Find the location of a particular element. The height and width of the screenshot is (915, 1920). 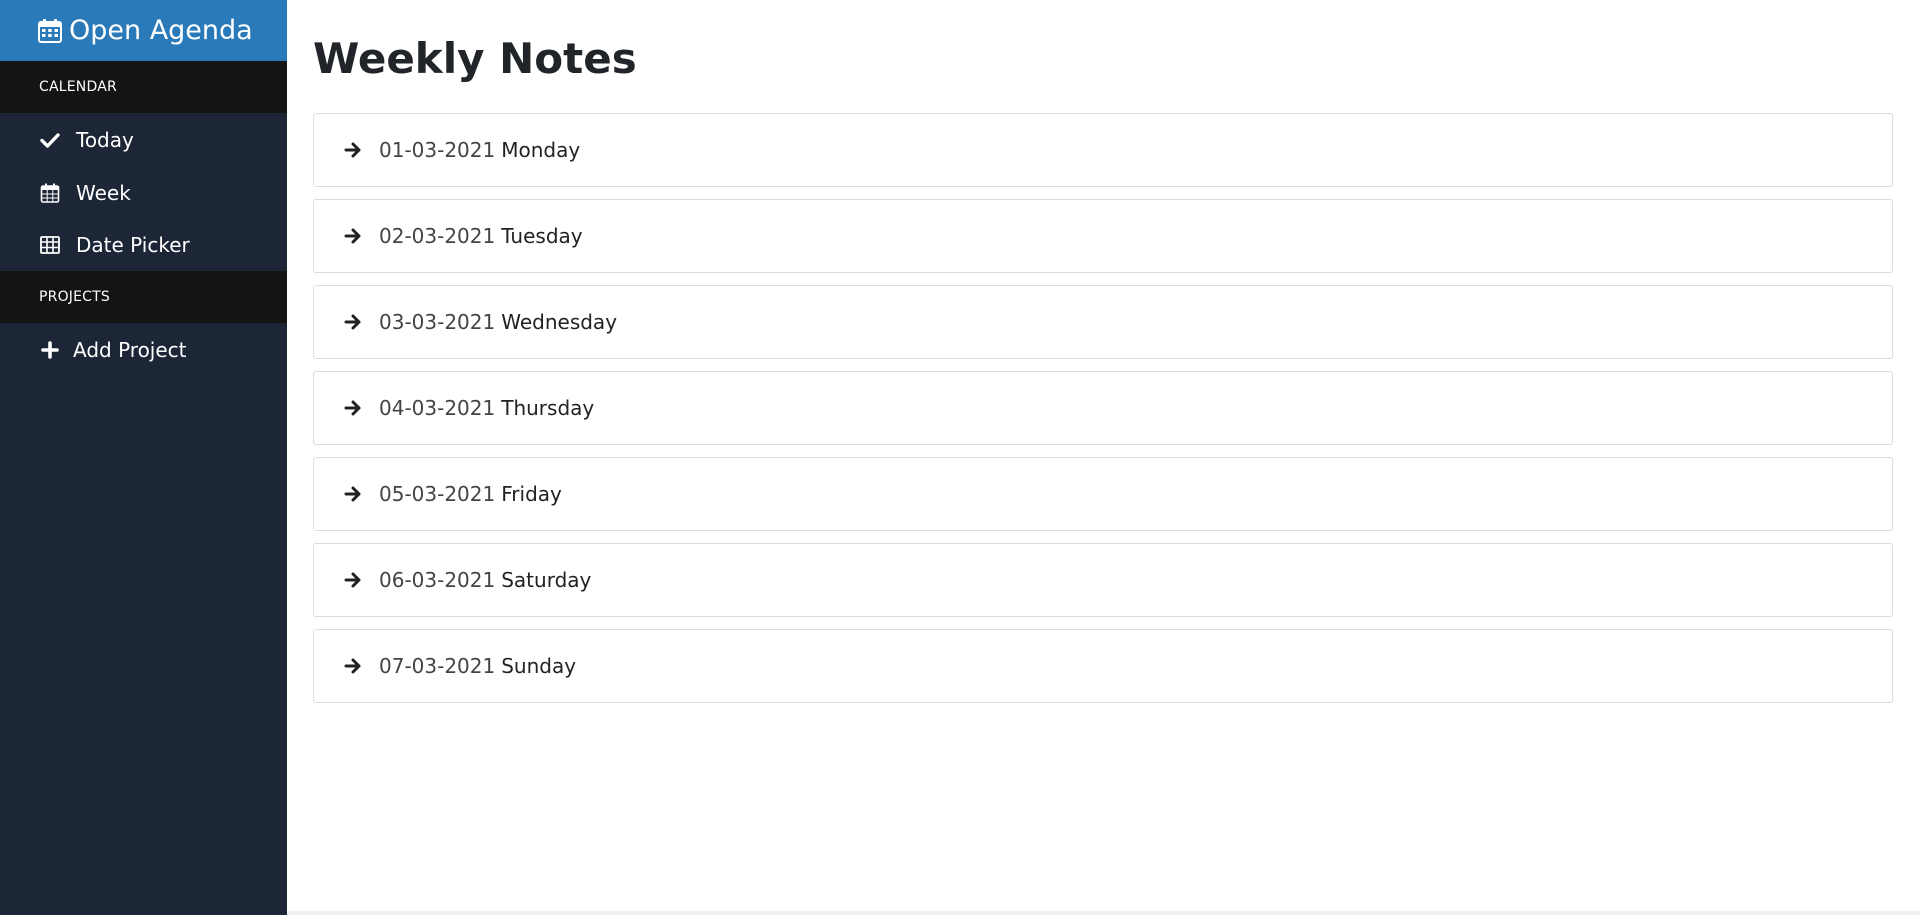

day-date: 02-03-2021 is located at coordinates (437, 236).